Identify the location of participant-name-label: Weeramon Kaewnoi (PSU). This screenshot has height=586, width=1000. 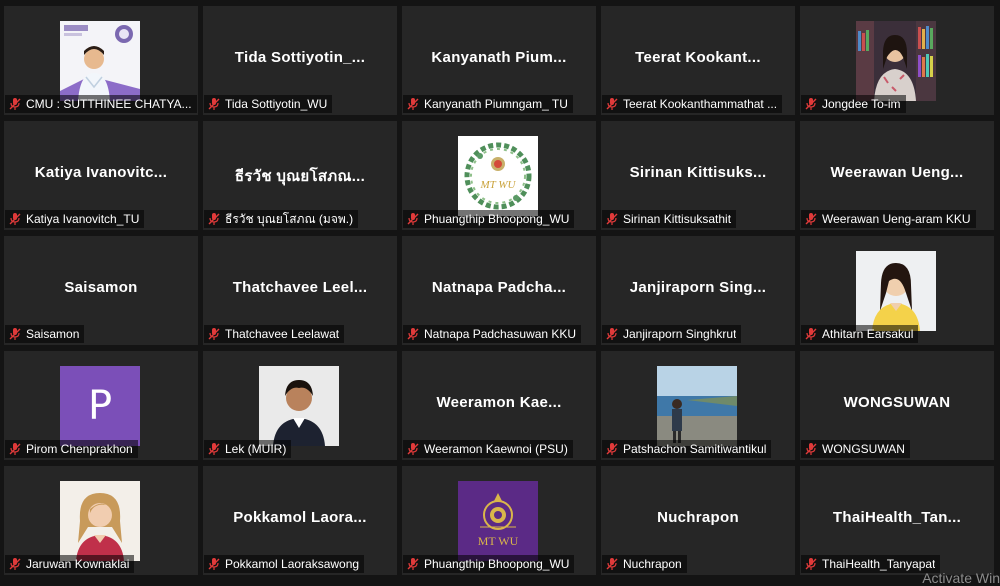
(496, 449).